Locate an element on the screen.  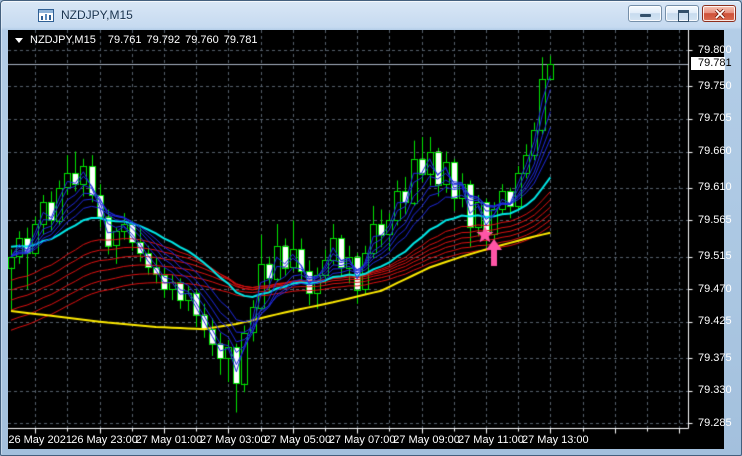
restore-icon is located at coordinates (683, 16).